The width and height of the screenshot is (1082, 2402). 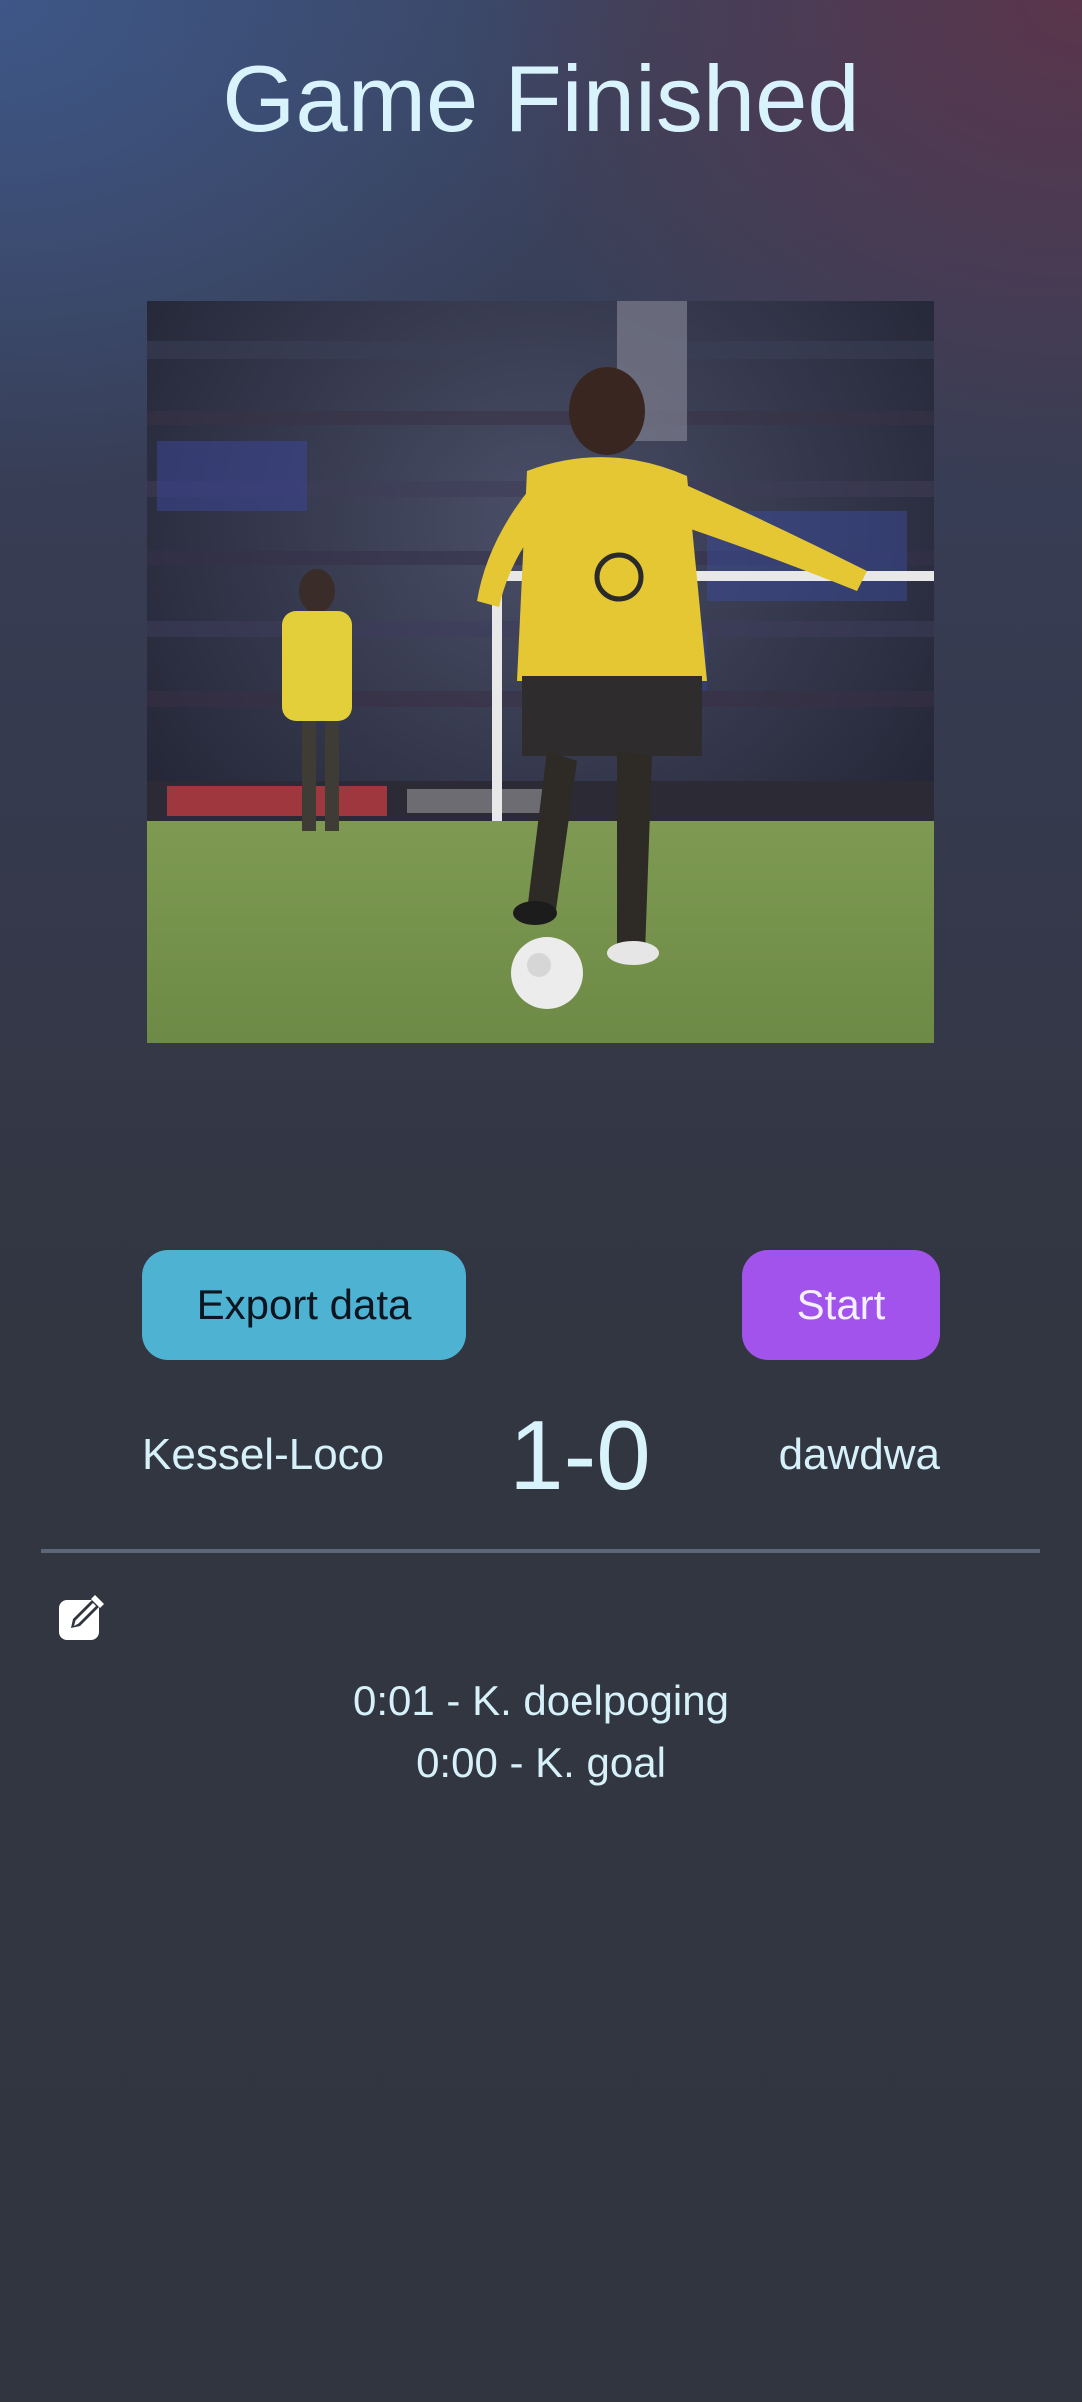 What do you see at coordinates (859, 1454) in the screenshot?
I see `away-team-name: dawdwa` at bounding box center [859, 1454].